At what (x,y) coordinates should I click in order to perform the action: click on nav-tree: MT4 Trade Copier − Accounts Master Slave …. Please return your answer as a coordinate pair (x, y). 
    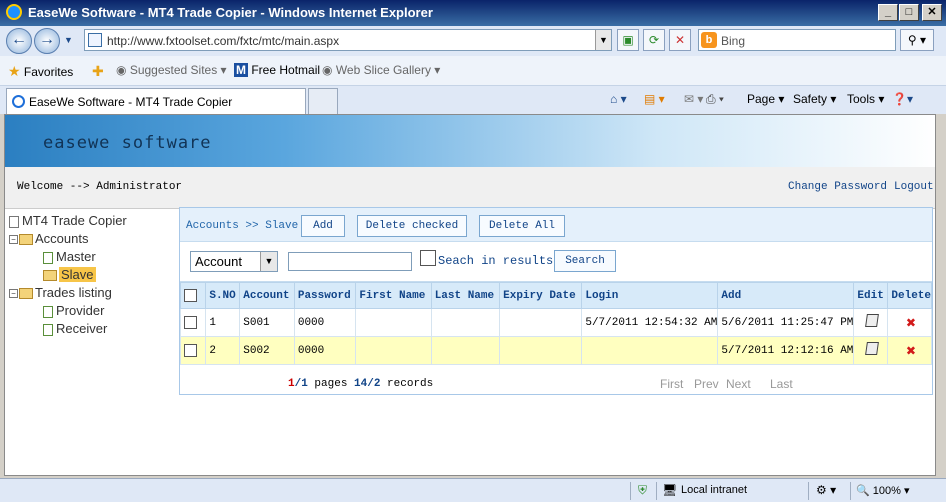
    Looking at the image, I should click on (91, 342).